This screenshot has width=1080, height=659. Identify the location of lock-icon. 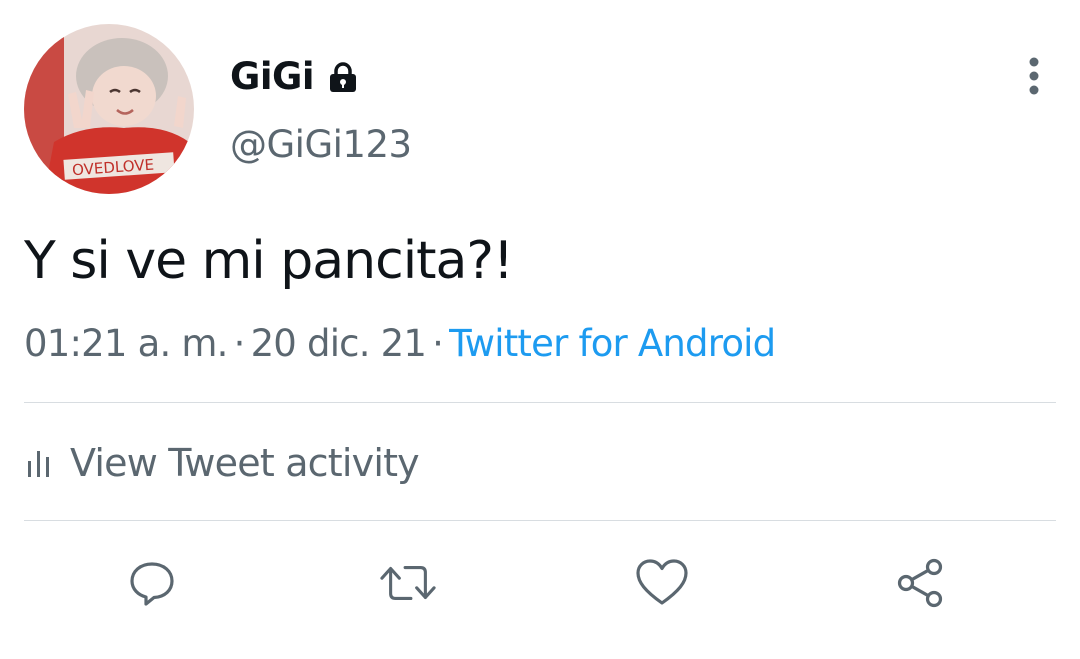
(343, 77).